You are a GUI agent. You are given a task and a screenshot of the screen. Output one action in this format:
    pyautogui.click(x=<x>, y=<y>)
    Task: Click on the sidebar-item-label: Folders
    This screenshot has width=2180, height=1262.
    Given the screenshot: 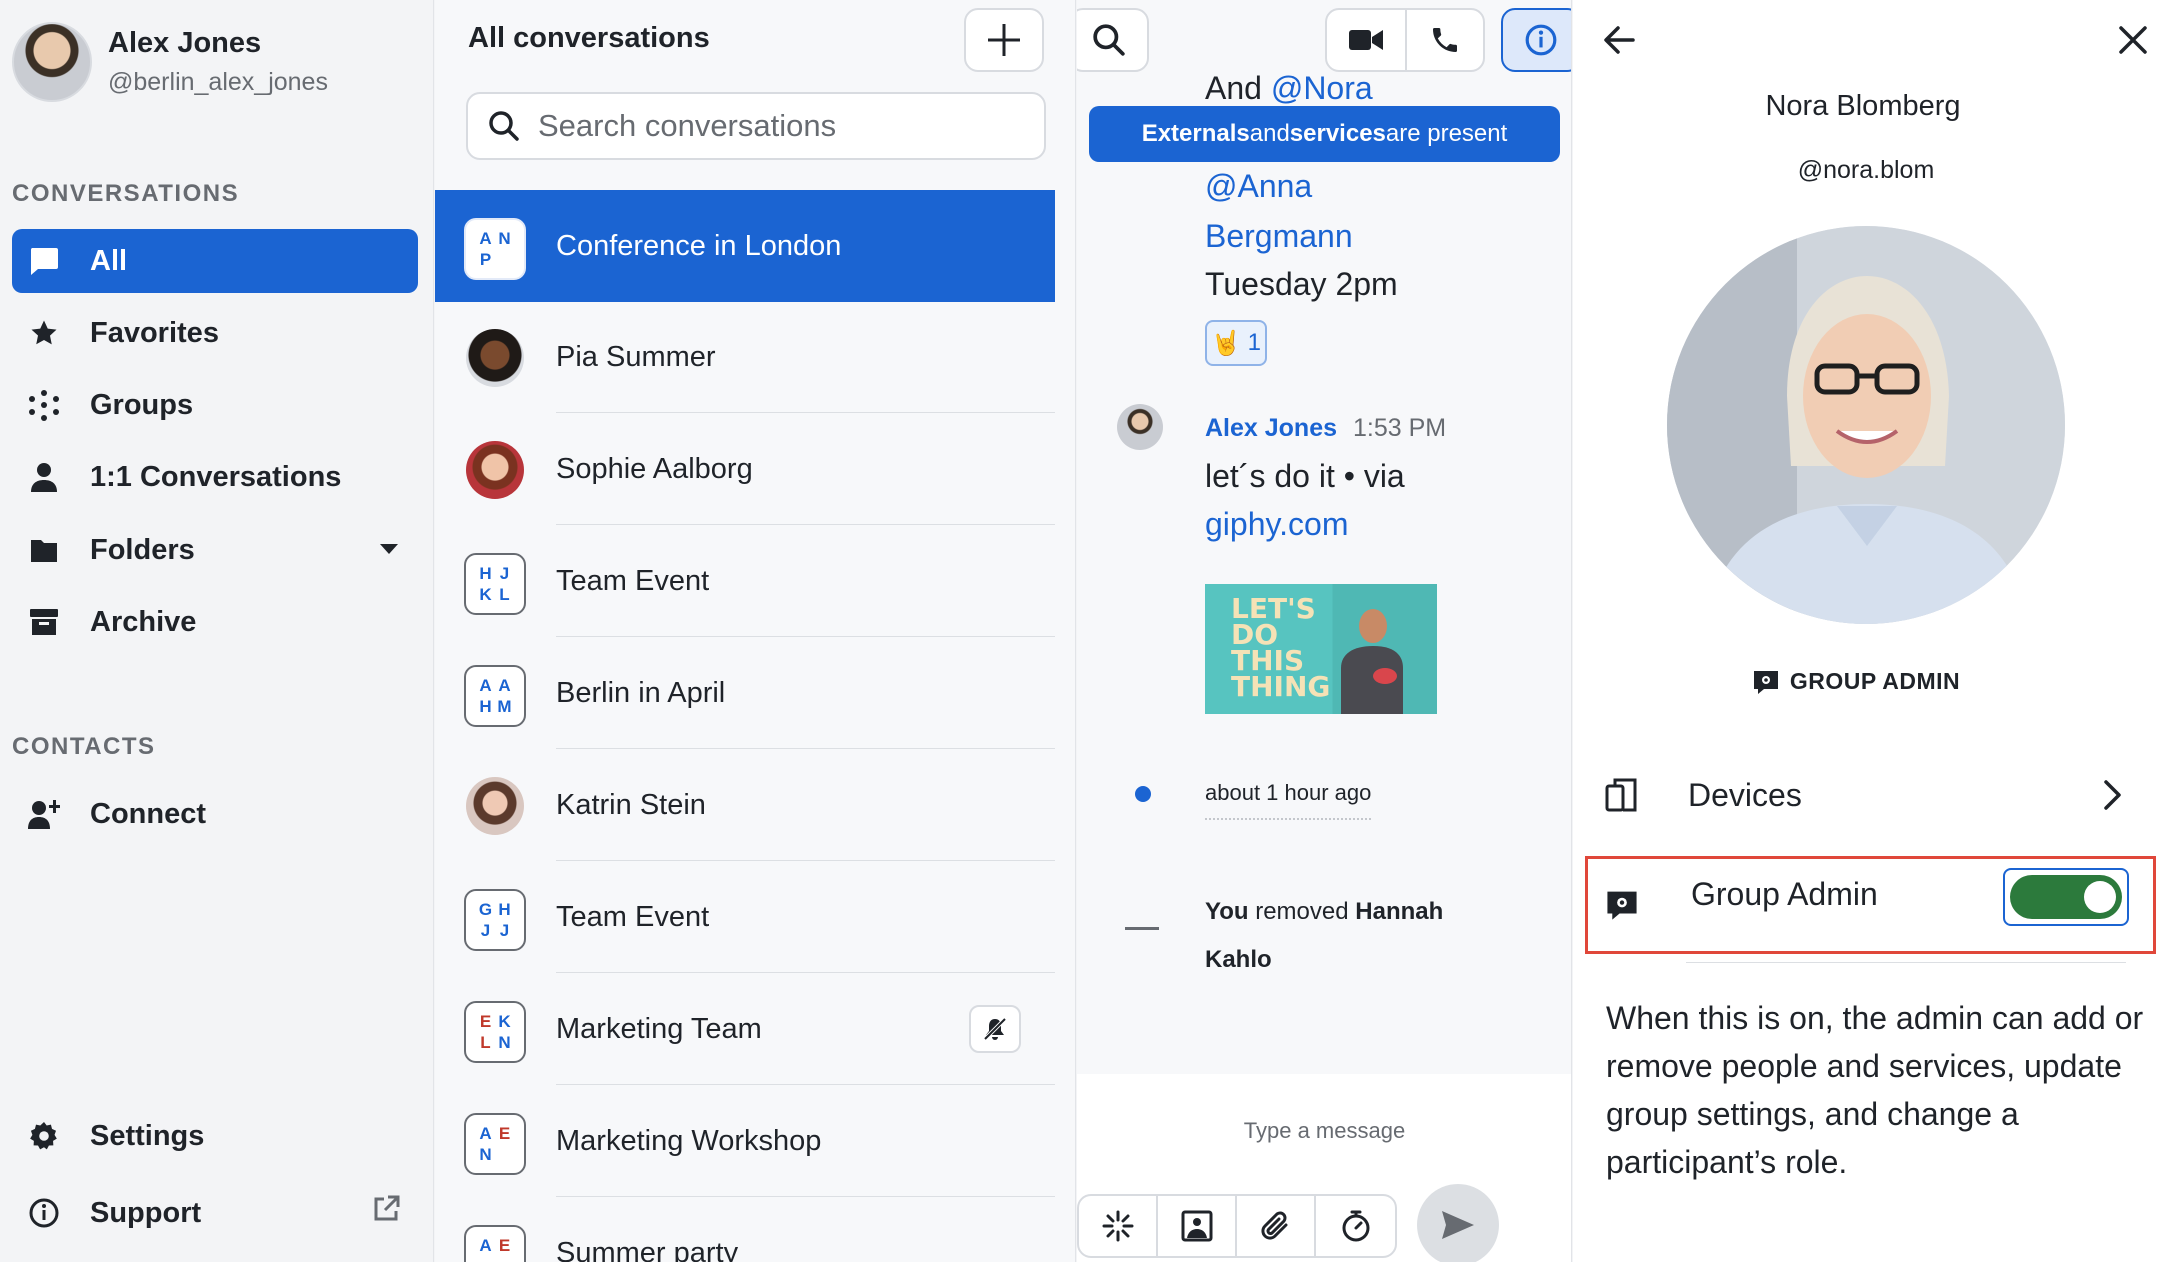 What is the action you would take?
    pyautogui.click(x=142, y=549)
    